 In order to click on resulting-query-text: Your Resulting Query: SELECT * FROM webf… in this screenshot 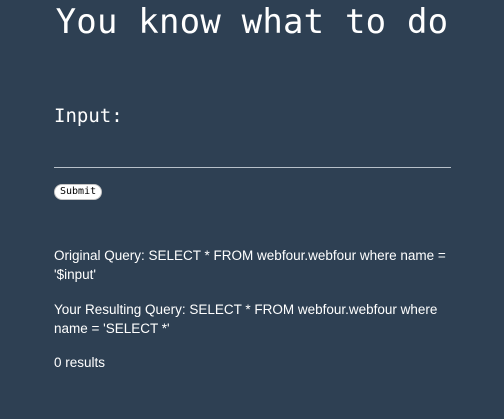, I will do `click(246, 319)`.